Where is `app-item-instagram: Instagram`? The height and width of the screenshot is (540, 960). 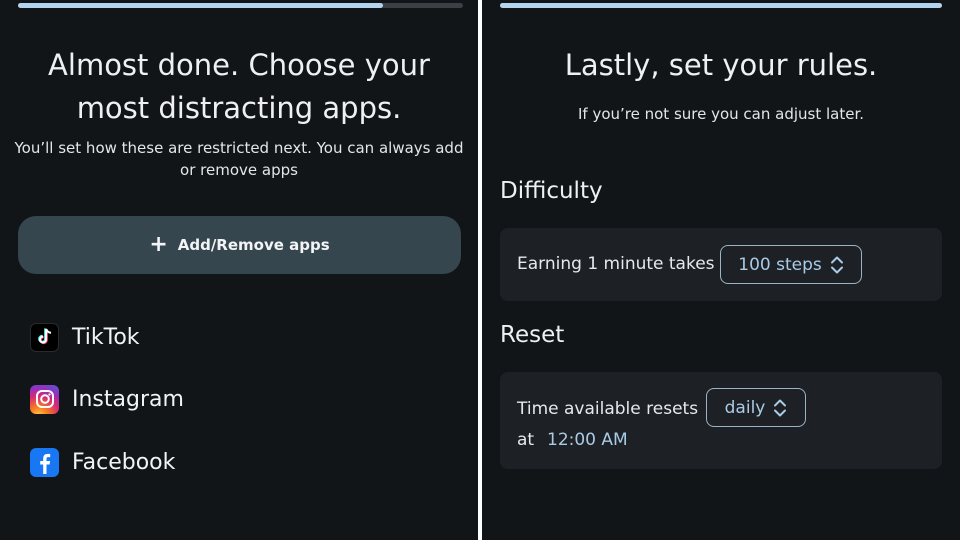
app-item-instagram: Instagram is located at coordinates (107, 399).